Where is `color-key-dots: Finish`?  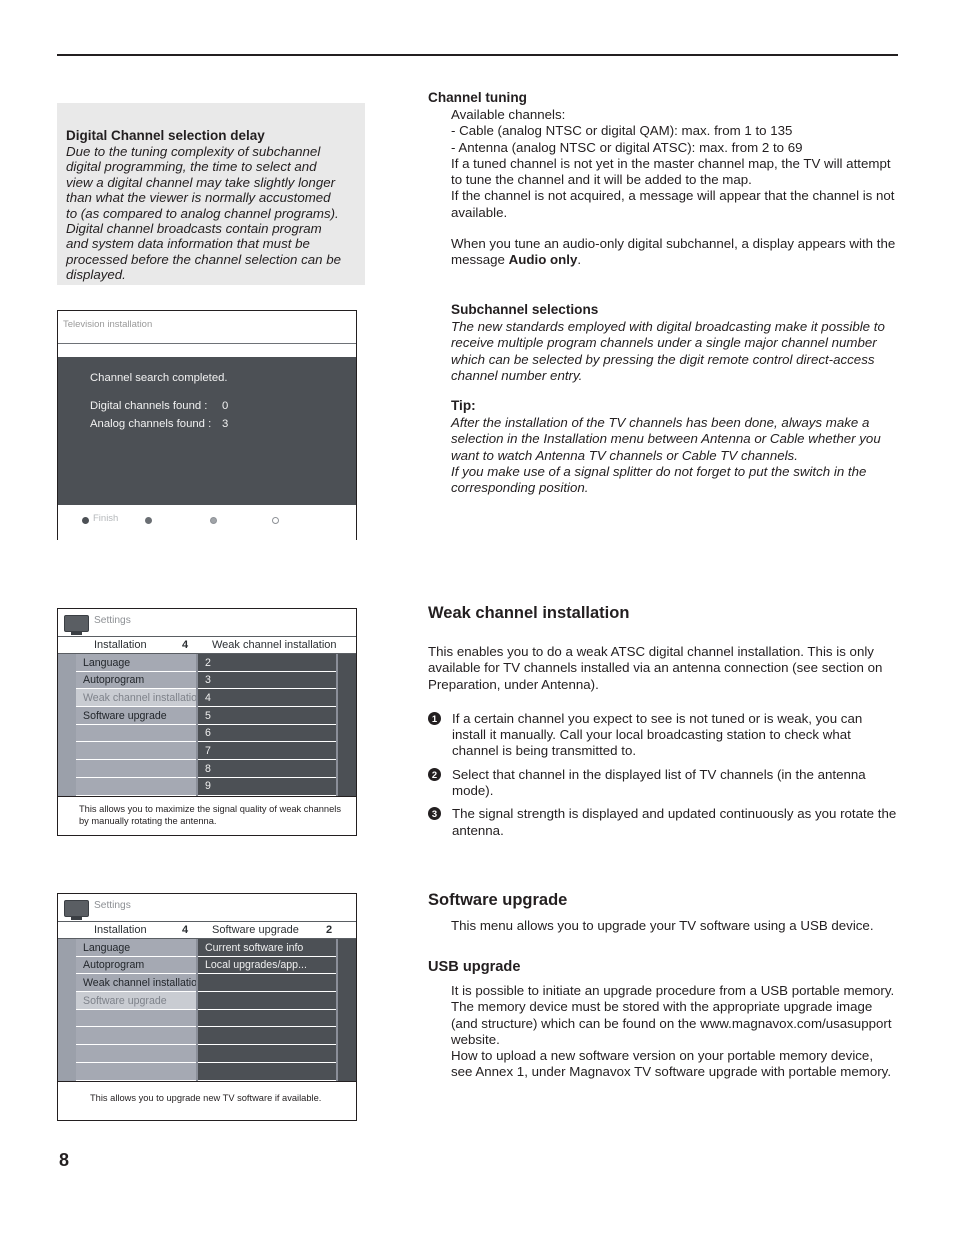
color-key-dots: Finish is located at coordinates (219, 521).